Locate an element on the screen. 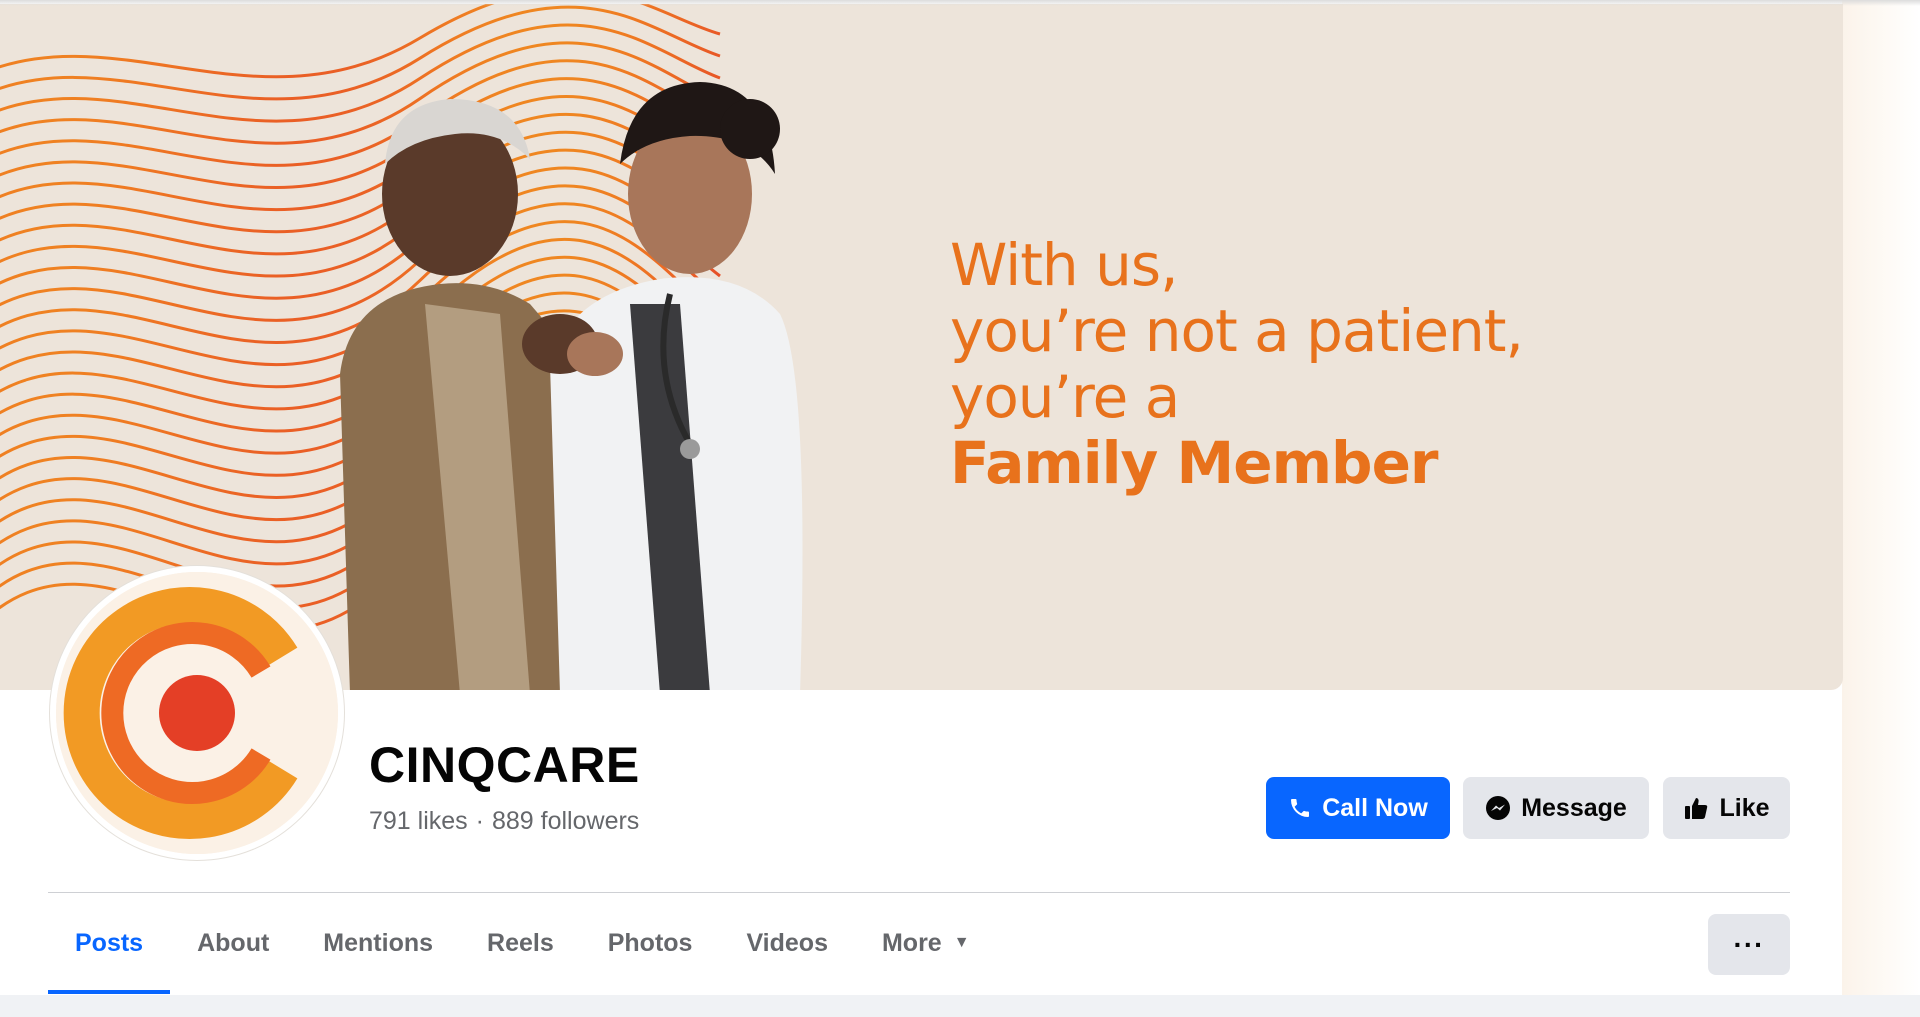 This screenshot has height=1017, width=1920. call-now-label: Call Now is located at coordinates (1375, 807).